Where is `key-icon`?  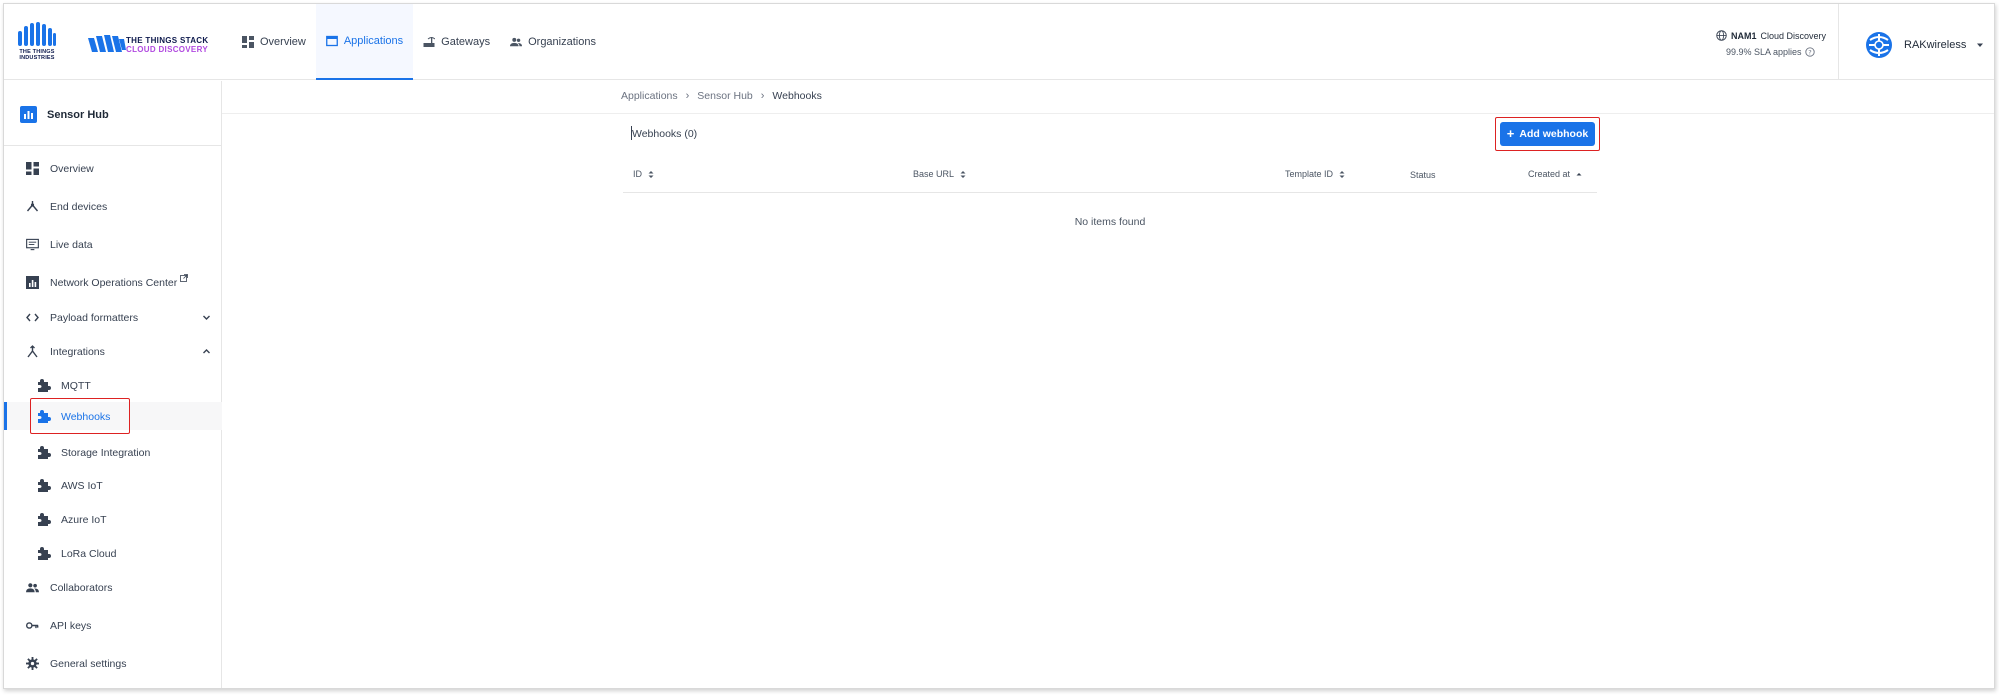 key-icon is located at coordinates (32, 625).